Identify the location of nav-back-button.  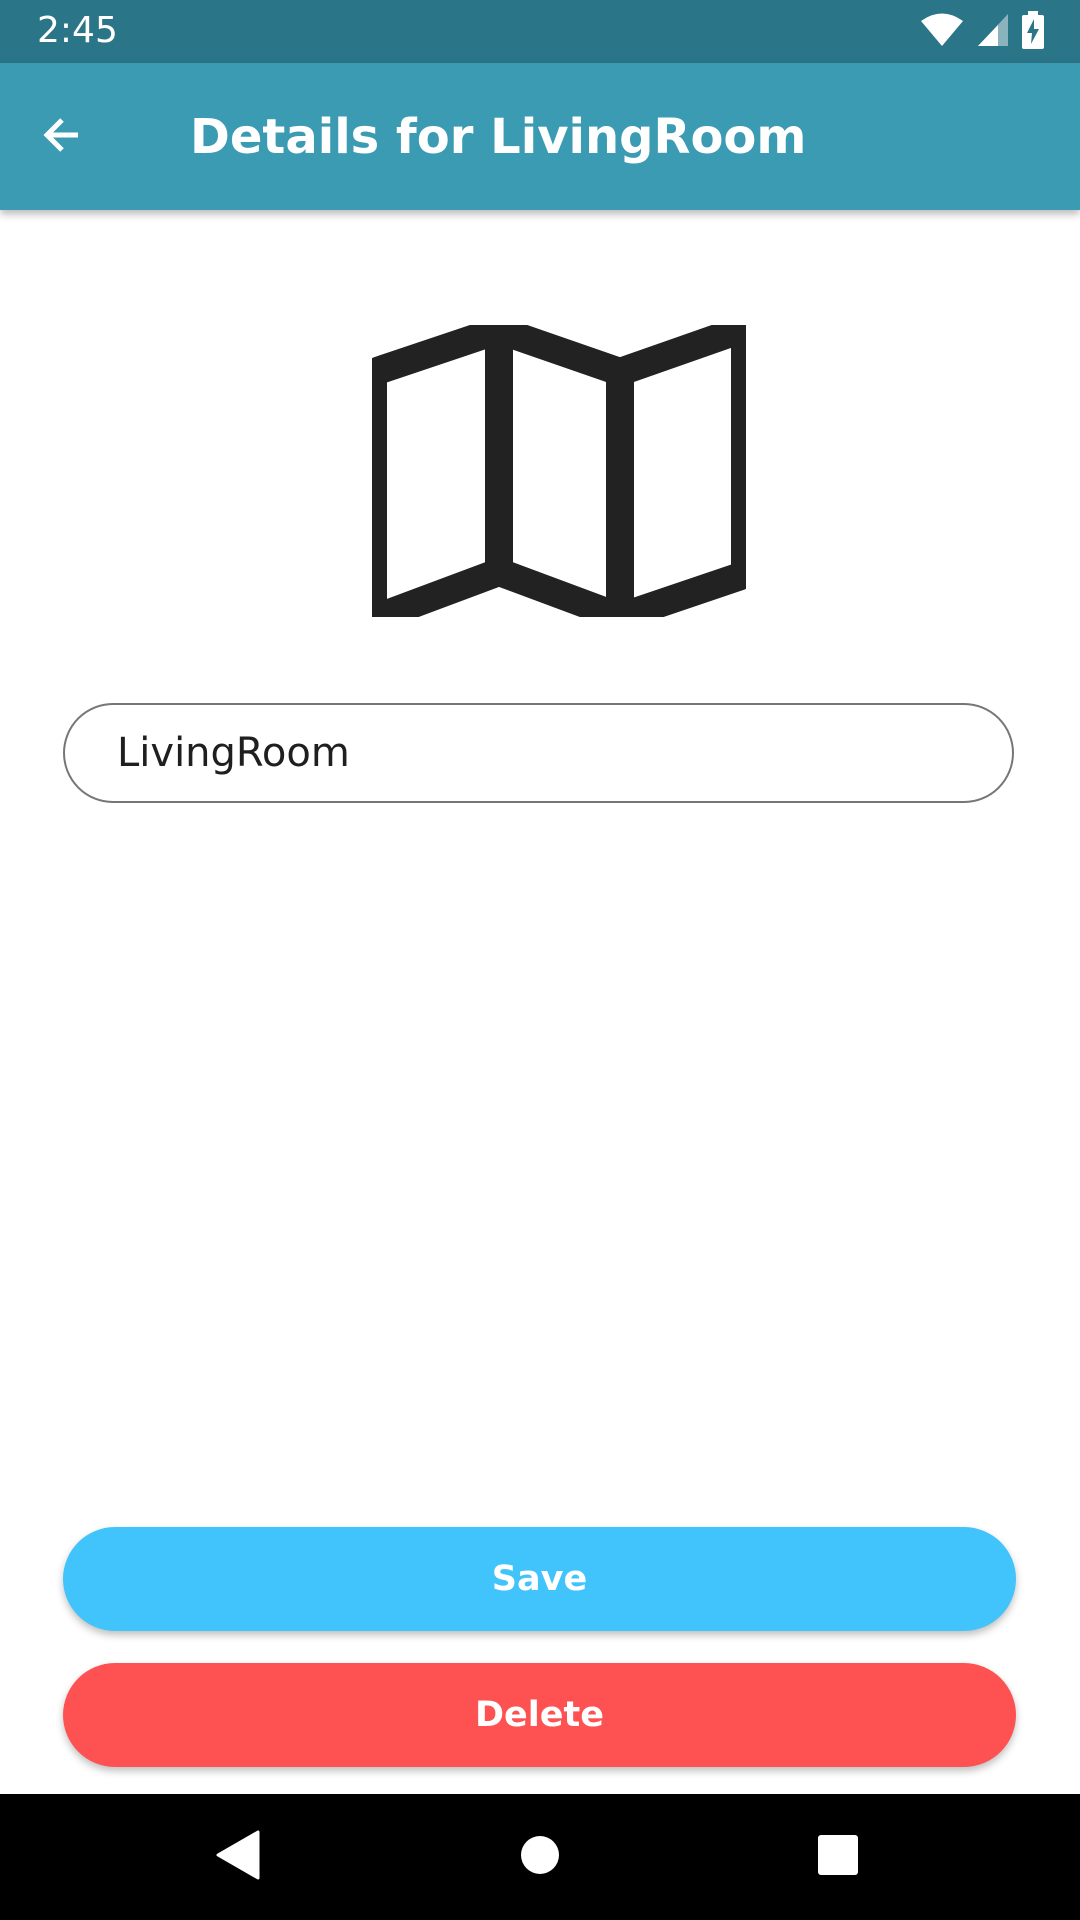
(238, 1857).